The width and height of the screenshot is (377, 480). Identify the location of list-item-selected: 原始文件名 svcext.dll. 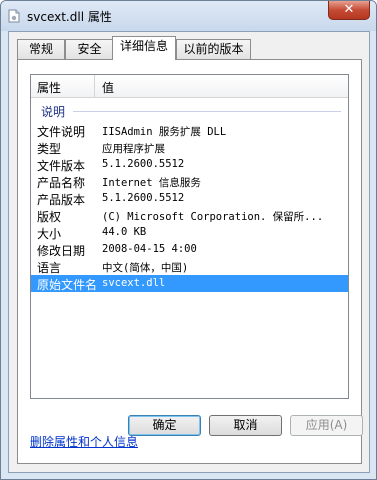
(189, 283).